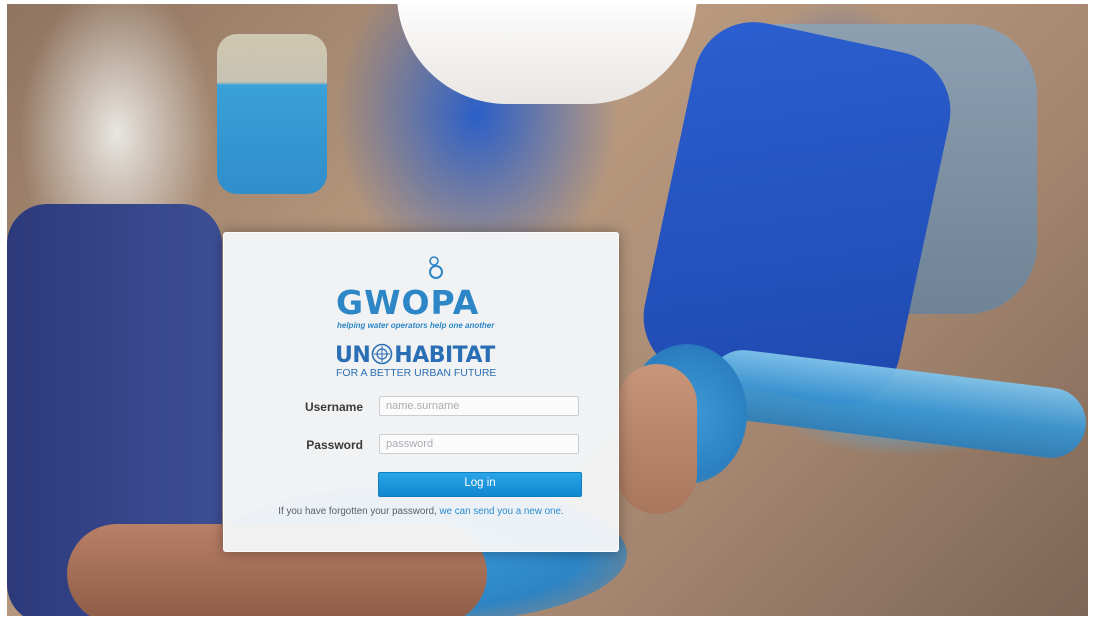  I want to click on un-emblem-icon, so click(382, 354).